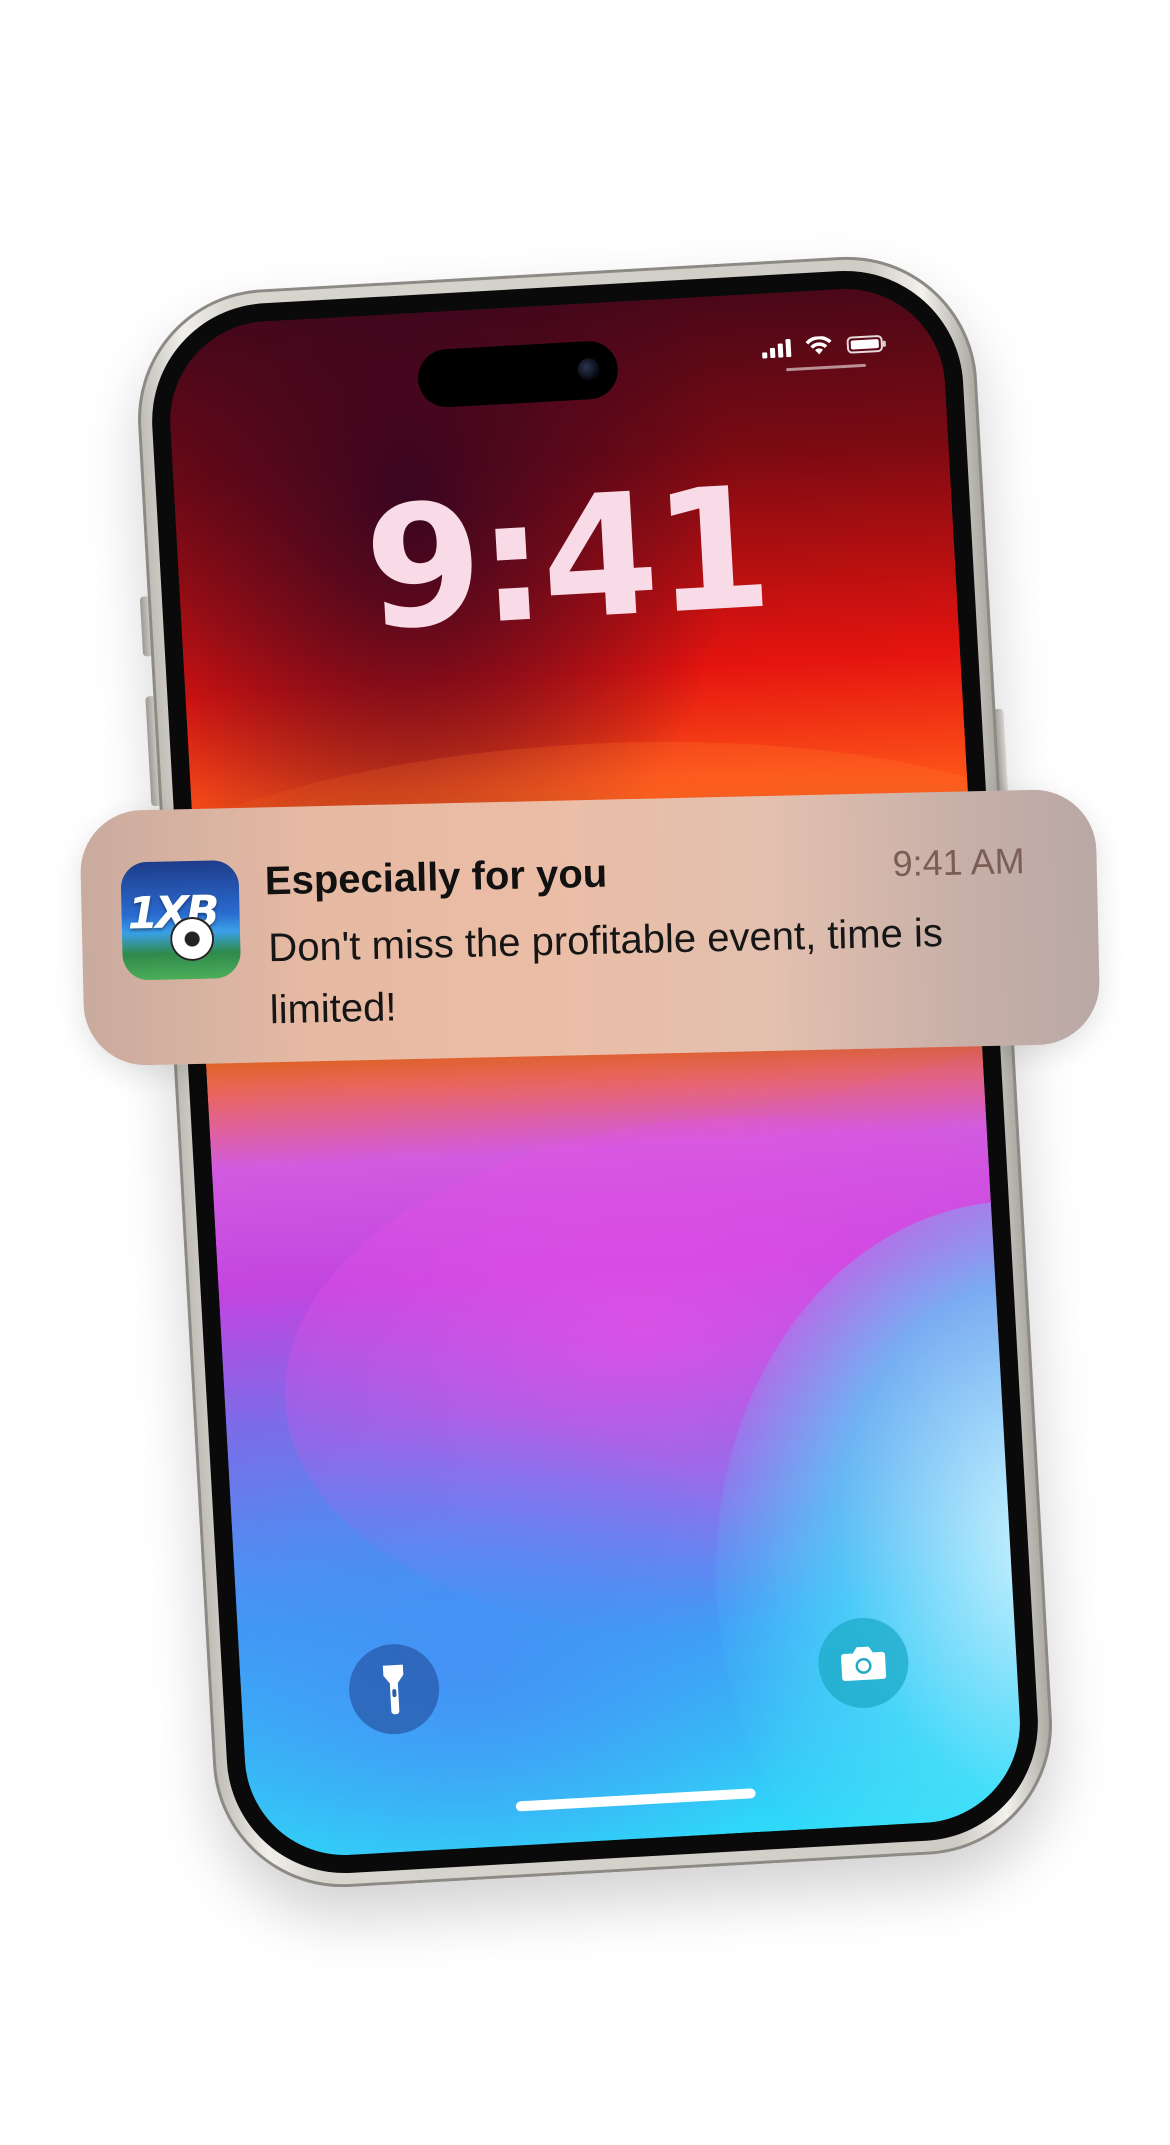  Describe the element at coordinates (818, 345) in the screenshot. I see `wifi-icon` at that location.